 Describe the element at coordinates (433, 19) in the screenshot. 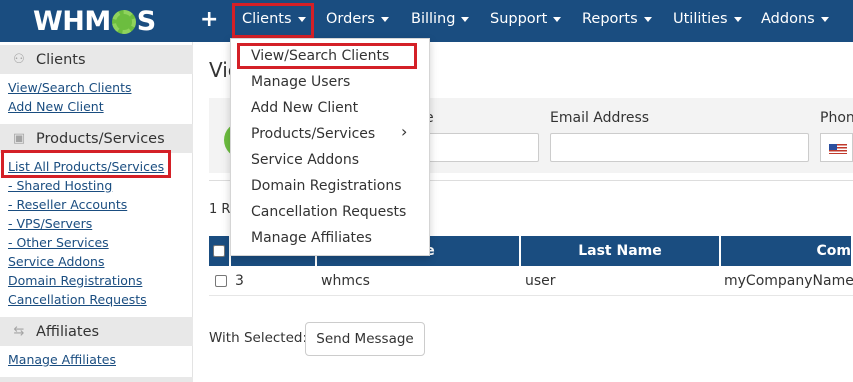

I see `nav-billing-label: Billing` at that location.